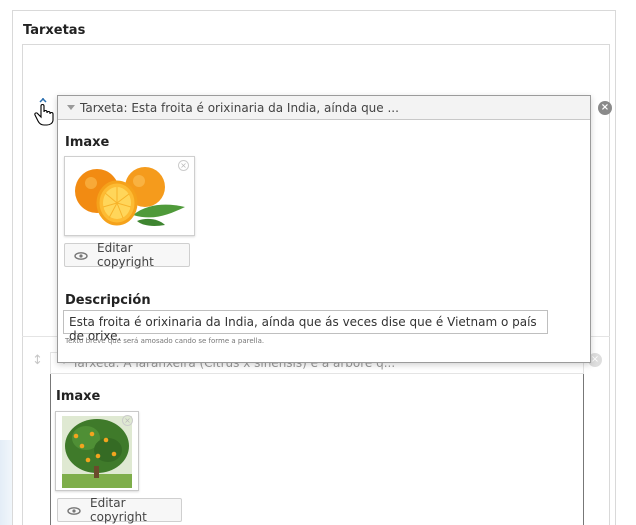 This screenshot has width=636, height=525. What do you see at coordinates (97, 452) in the screenshot?
I see `orange-tree-image` at bounding box center [97, 452].